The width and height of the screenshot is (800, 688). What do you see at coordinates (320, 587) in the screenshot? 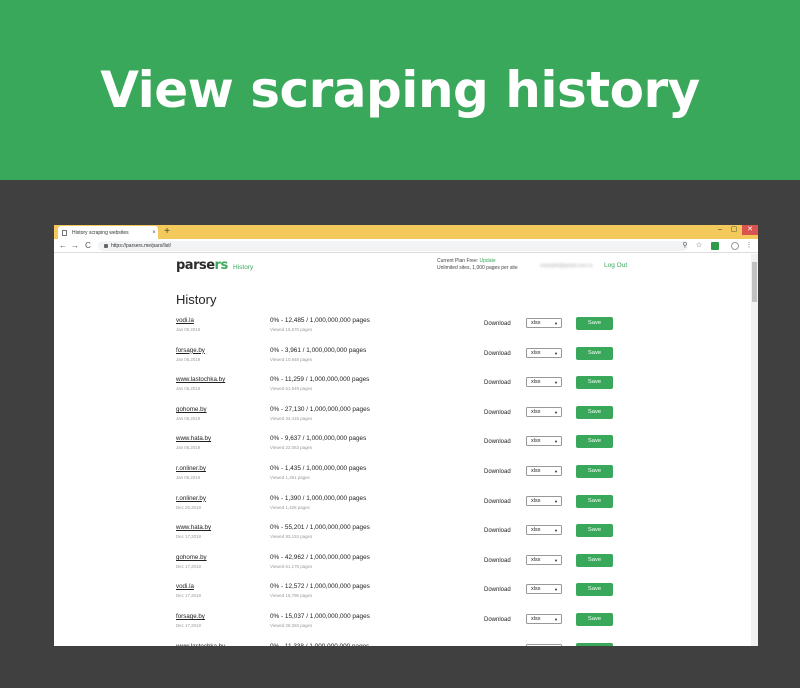
I see `scrape-progress: 0% - 12,572 / 1,000,000,000 pages` at bounding box center [320, 587].